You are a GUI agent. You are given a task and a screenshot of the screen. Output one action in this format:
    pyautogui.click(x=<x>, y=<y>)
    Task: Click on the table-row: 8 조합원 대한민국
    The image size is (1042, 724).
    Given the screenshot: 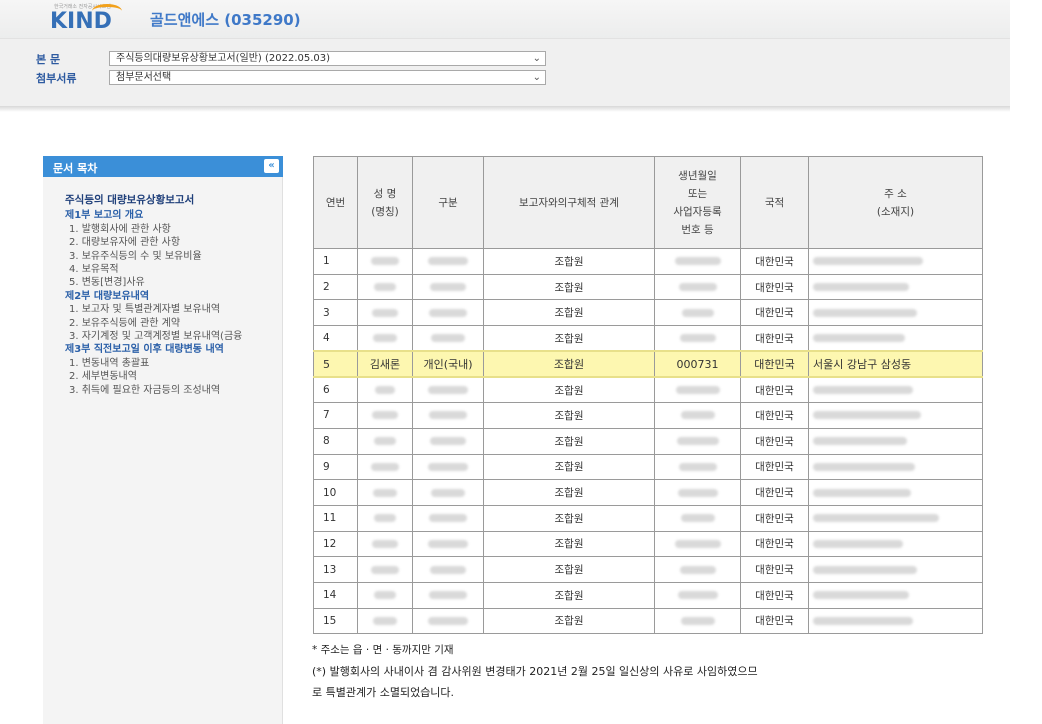 What is the action you would take?
    pyautogui.click(x=648, y=441)
    